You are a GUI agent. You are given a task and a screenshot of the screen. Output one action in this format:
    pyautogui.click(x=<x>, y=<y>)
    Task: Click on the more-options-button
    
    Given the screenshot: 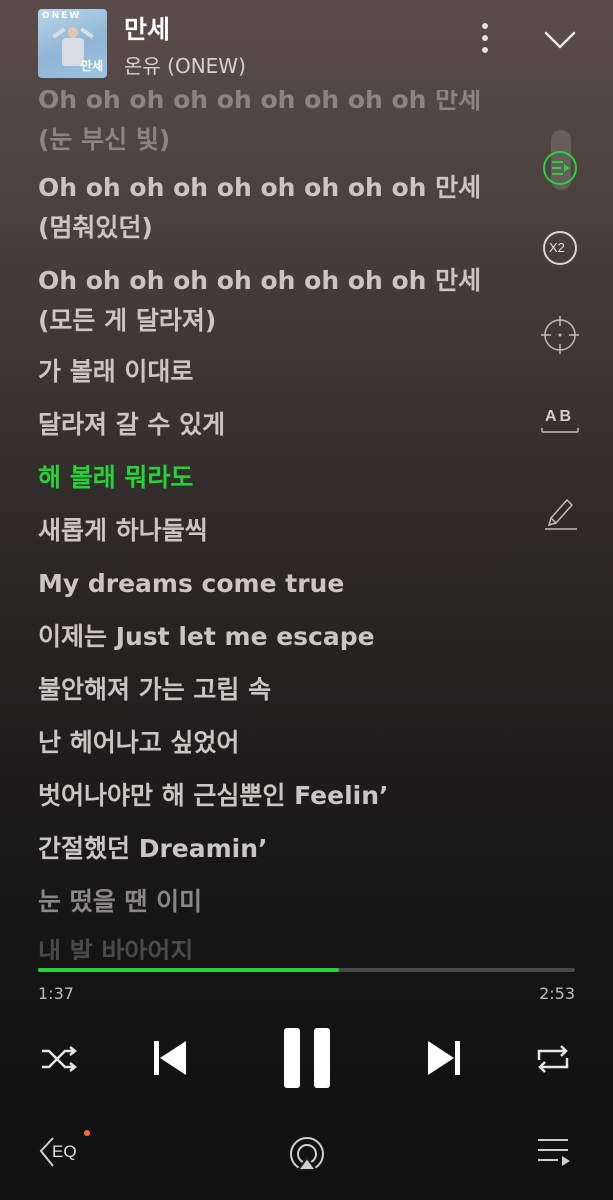 What is the action you would take?
    pyautogui.click(x=485, y=38)
    